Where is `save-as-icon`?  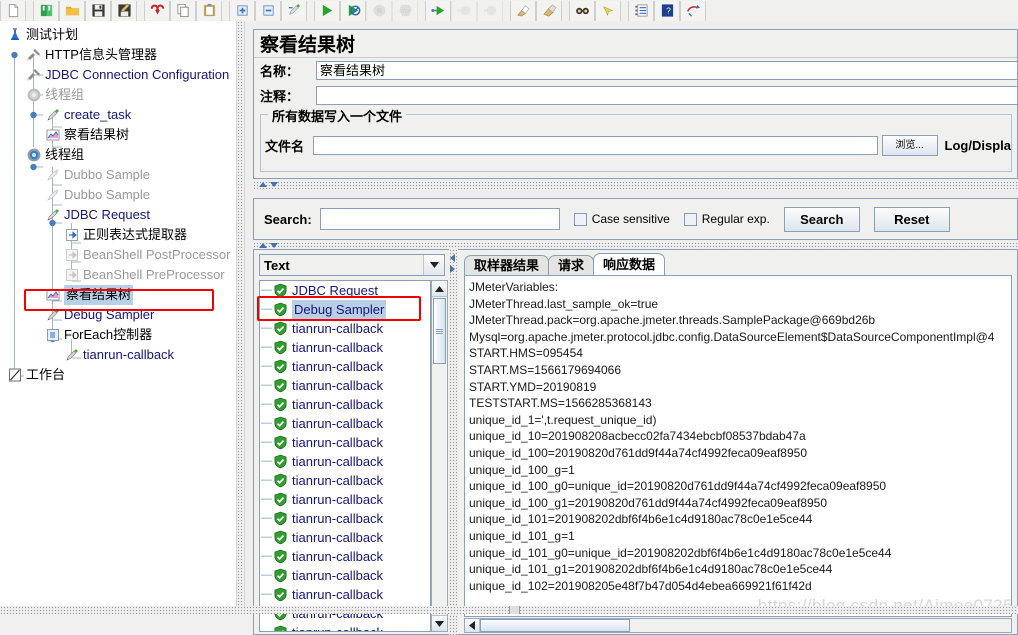 save-as-icon is located at coordinates (124, 10).